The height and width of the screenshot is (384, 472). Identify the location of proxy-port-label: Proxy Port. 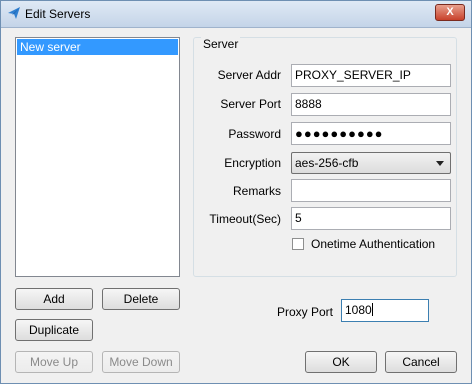
(305, 312).